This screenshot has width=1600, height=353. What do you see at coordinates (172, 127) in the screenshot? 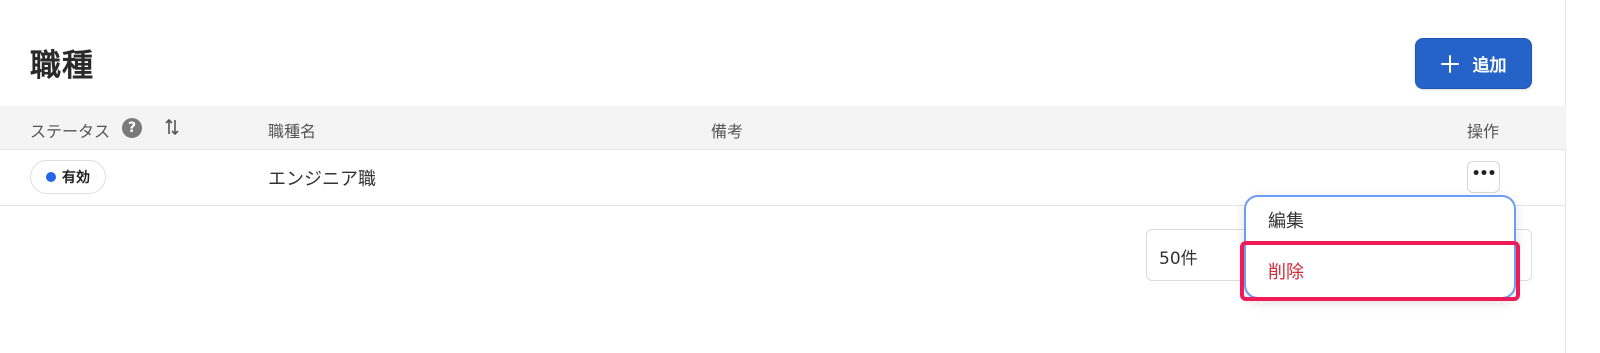
I see `sort-icon` at bounding box center [172, 127].